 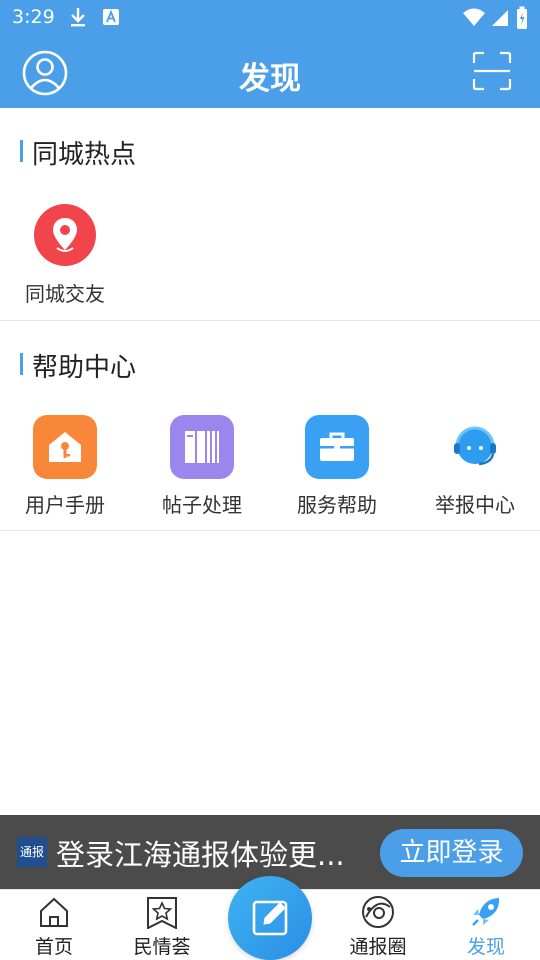 I want to click on status-bar: 3:29, so click(x=270, y=18).